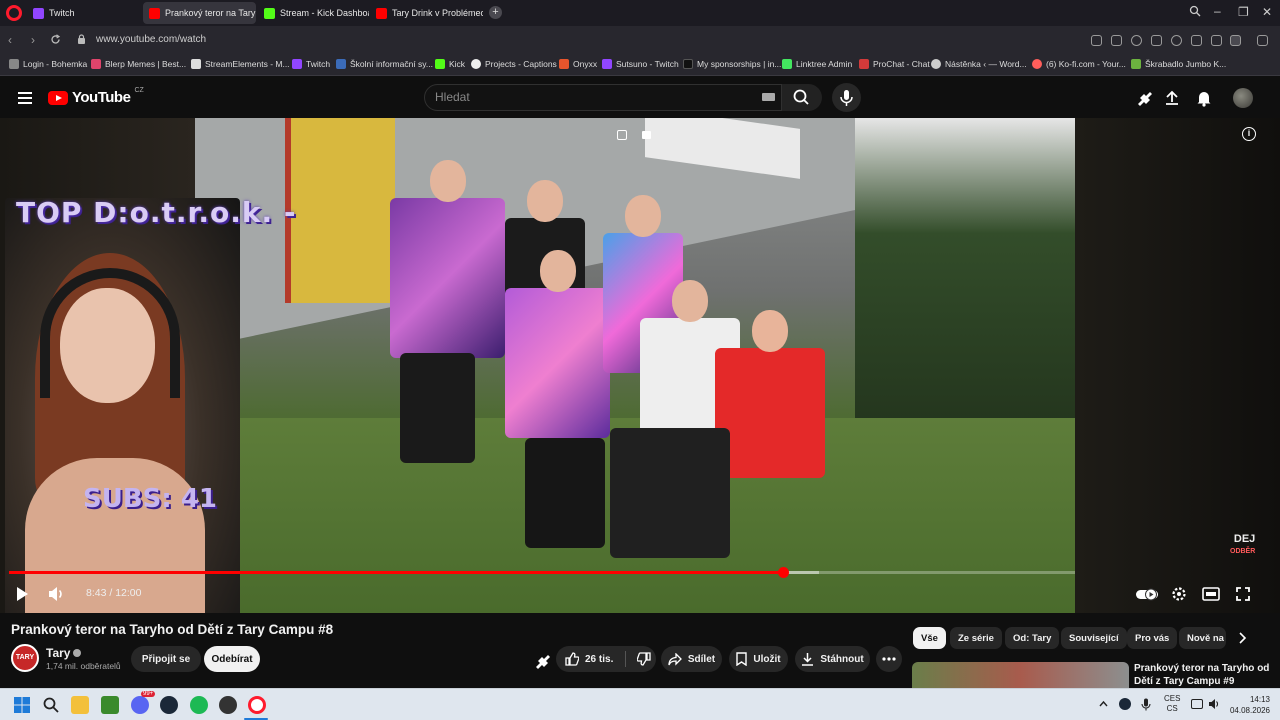 The image size is (1280, 720). Describe the element at coordinates (1243, 98) in the screenshot. I see `account-avatar` at that location.